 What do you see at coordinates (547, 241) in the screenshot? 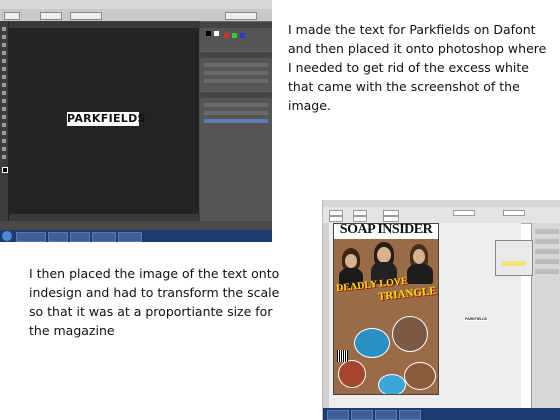
I see `panel-button-layers` at bounding box center [547, 241].